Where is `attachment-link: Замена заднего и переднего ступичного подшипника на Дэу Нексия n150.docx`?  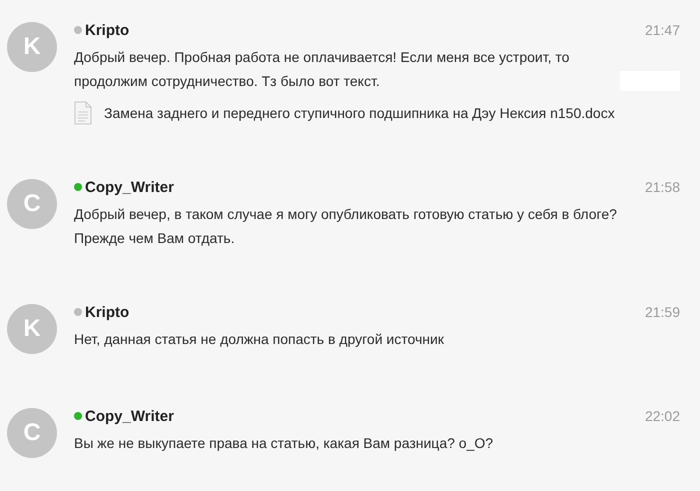 attachment-link: Замена заднего и переднего ступичного подшипника на Дэу Нексия n150.docx is located at coordinates (359, 113).